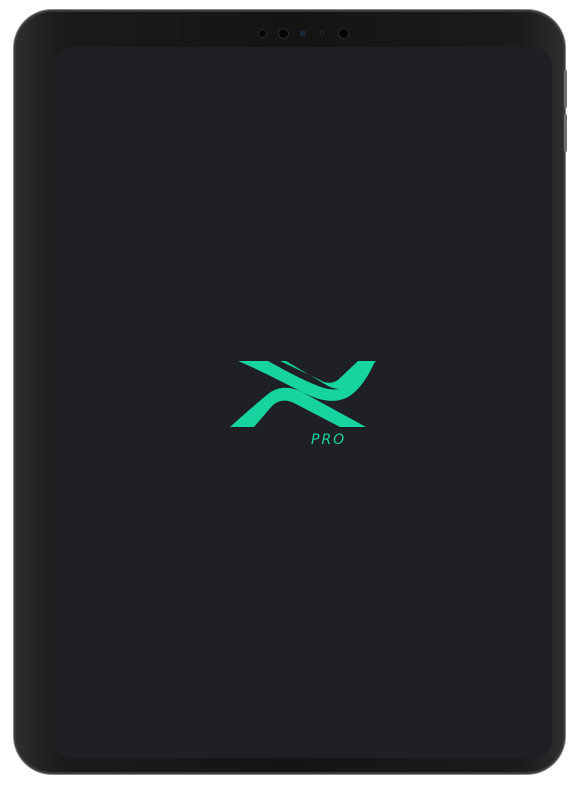 The image size is (577, 791). What do you see at coordinates (565, 89) in the screenshot?
I see `volume-up-button` at bounding box center [565, 89].